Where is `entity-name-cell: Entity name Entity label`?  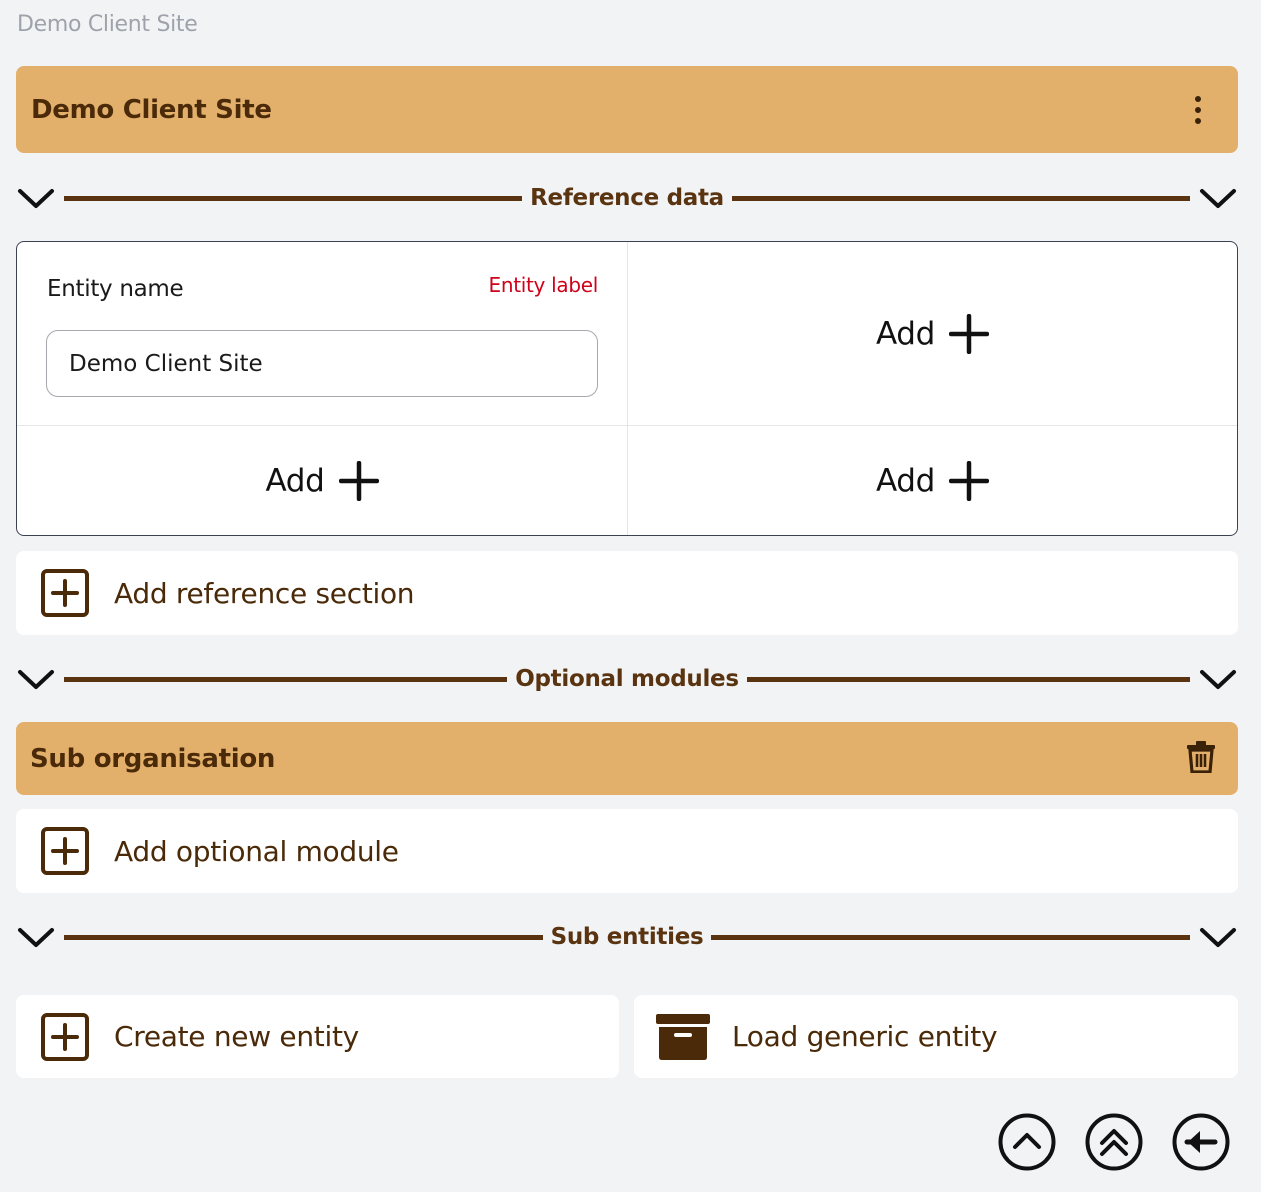 entity-name-cell: Entity name Entity label is located at coordinates (322, 334).